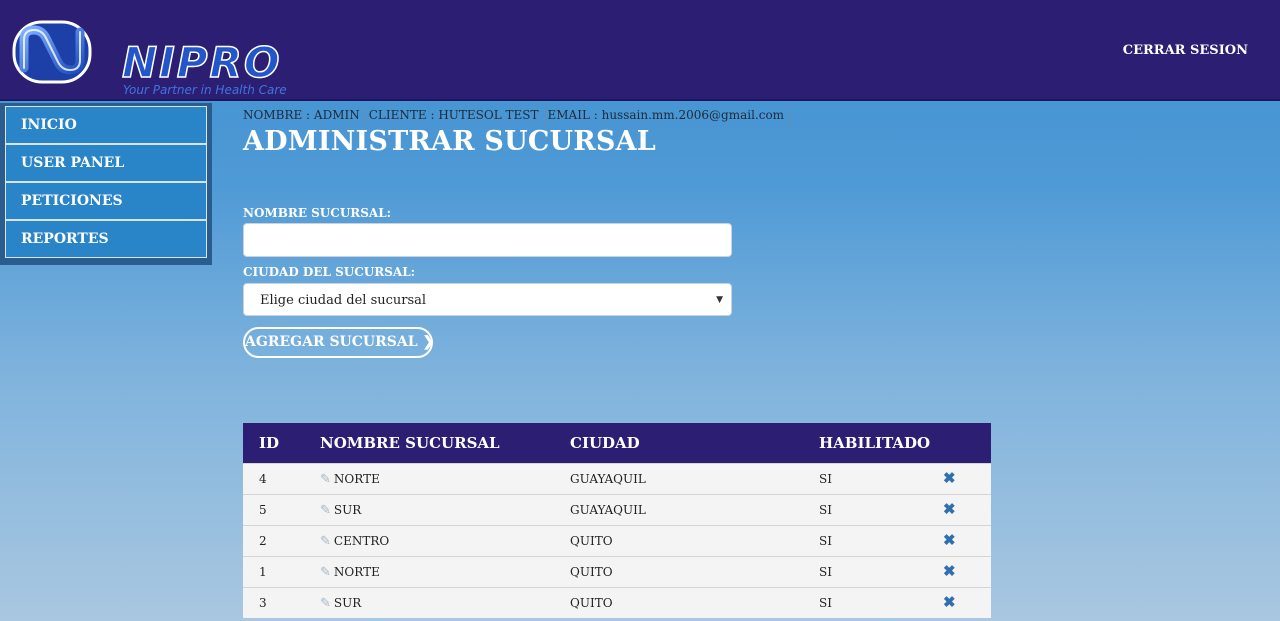  Describe the element at coordinates (410, 443) in the screenshot. I see `col-header-name: NOMBRE SUCURSAL` at that location.